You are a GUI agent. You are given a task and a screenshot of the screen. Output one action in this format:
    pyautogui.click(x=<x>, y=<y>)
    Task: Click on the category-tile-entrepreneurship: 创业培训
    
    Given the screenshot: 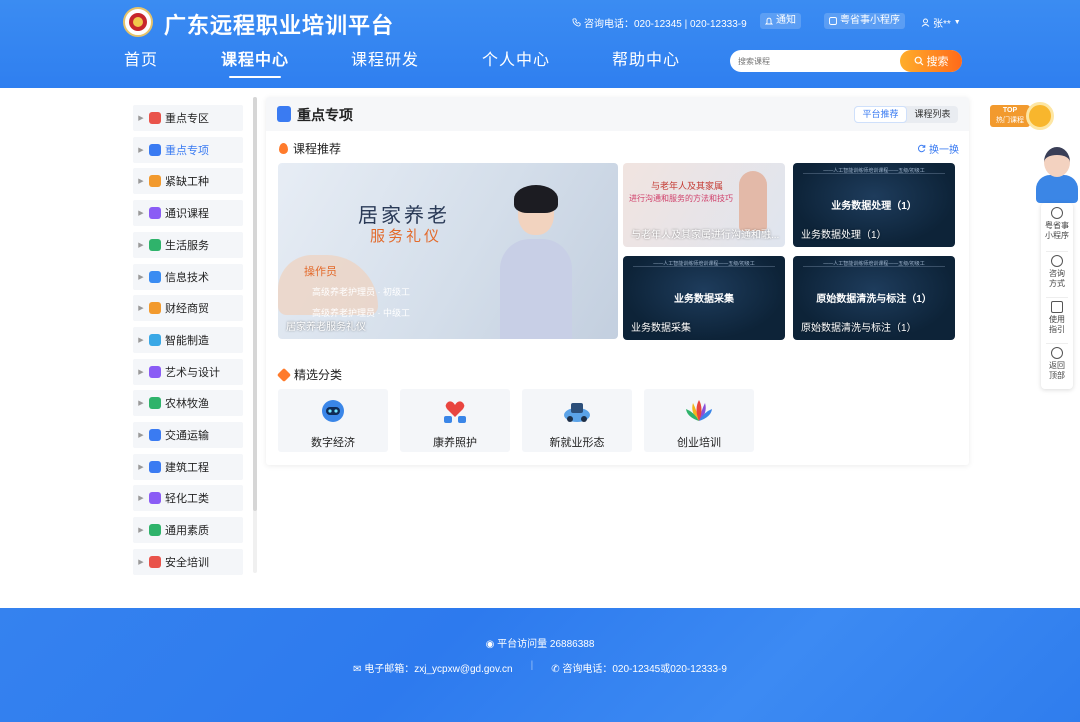 What is the action you would take?
    pyautogui.click(x=699, y=420)
    